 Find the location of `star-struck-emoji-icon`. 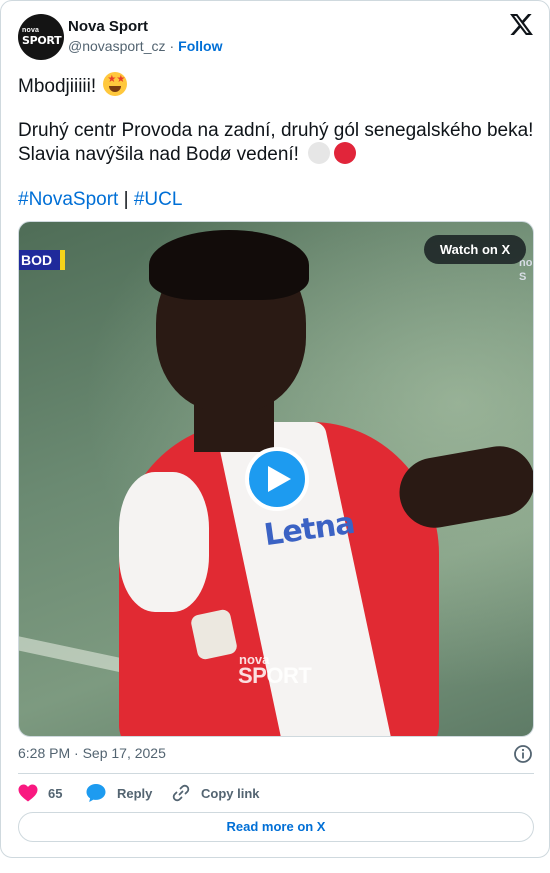

star-struck-emoji-icon is located at coordinates (115, 84).